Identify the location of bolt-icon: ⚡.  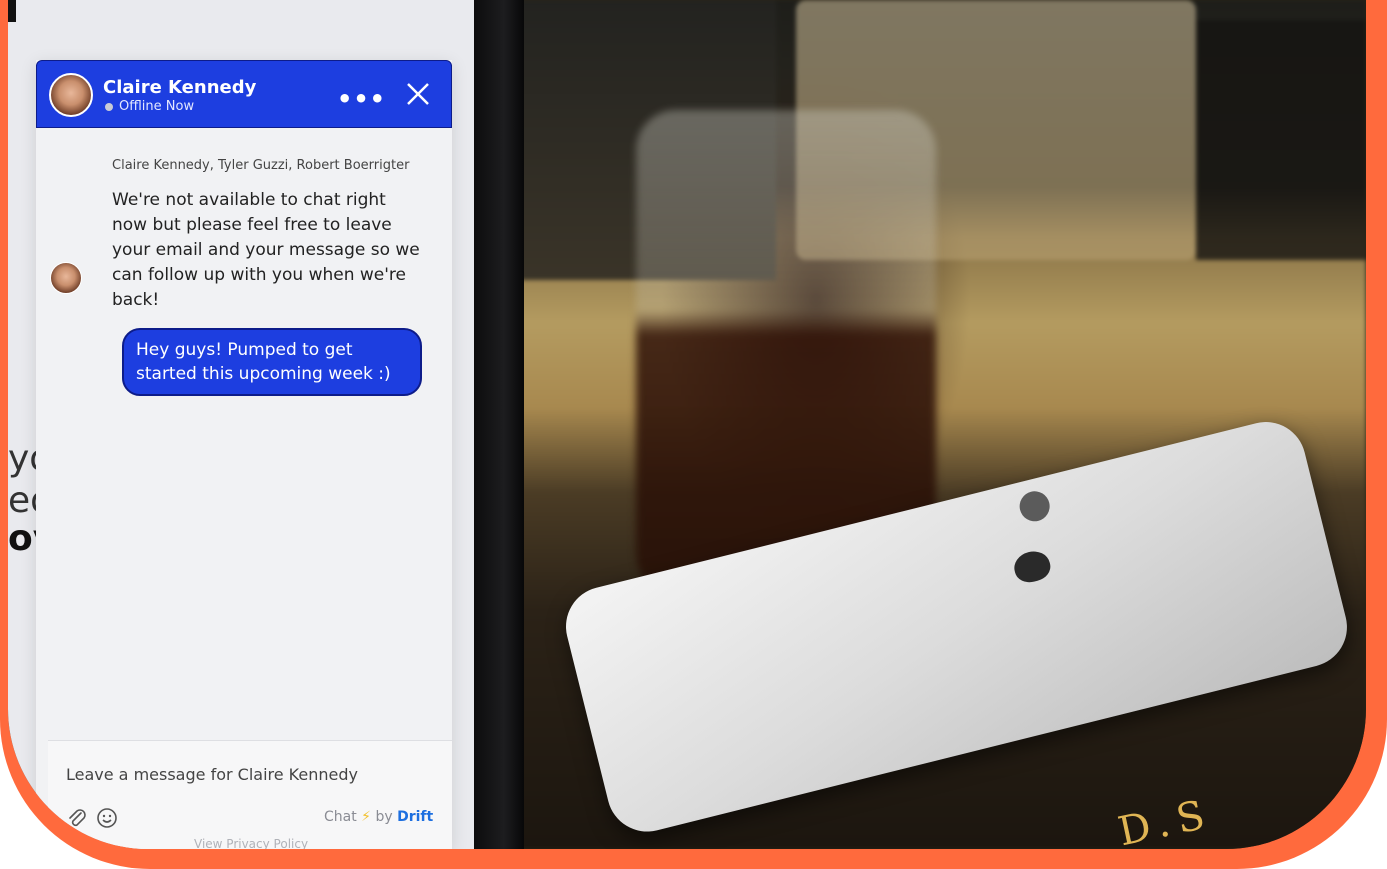
(366, 817).